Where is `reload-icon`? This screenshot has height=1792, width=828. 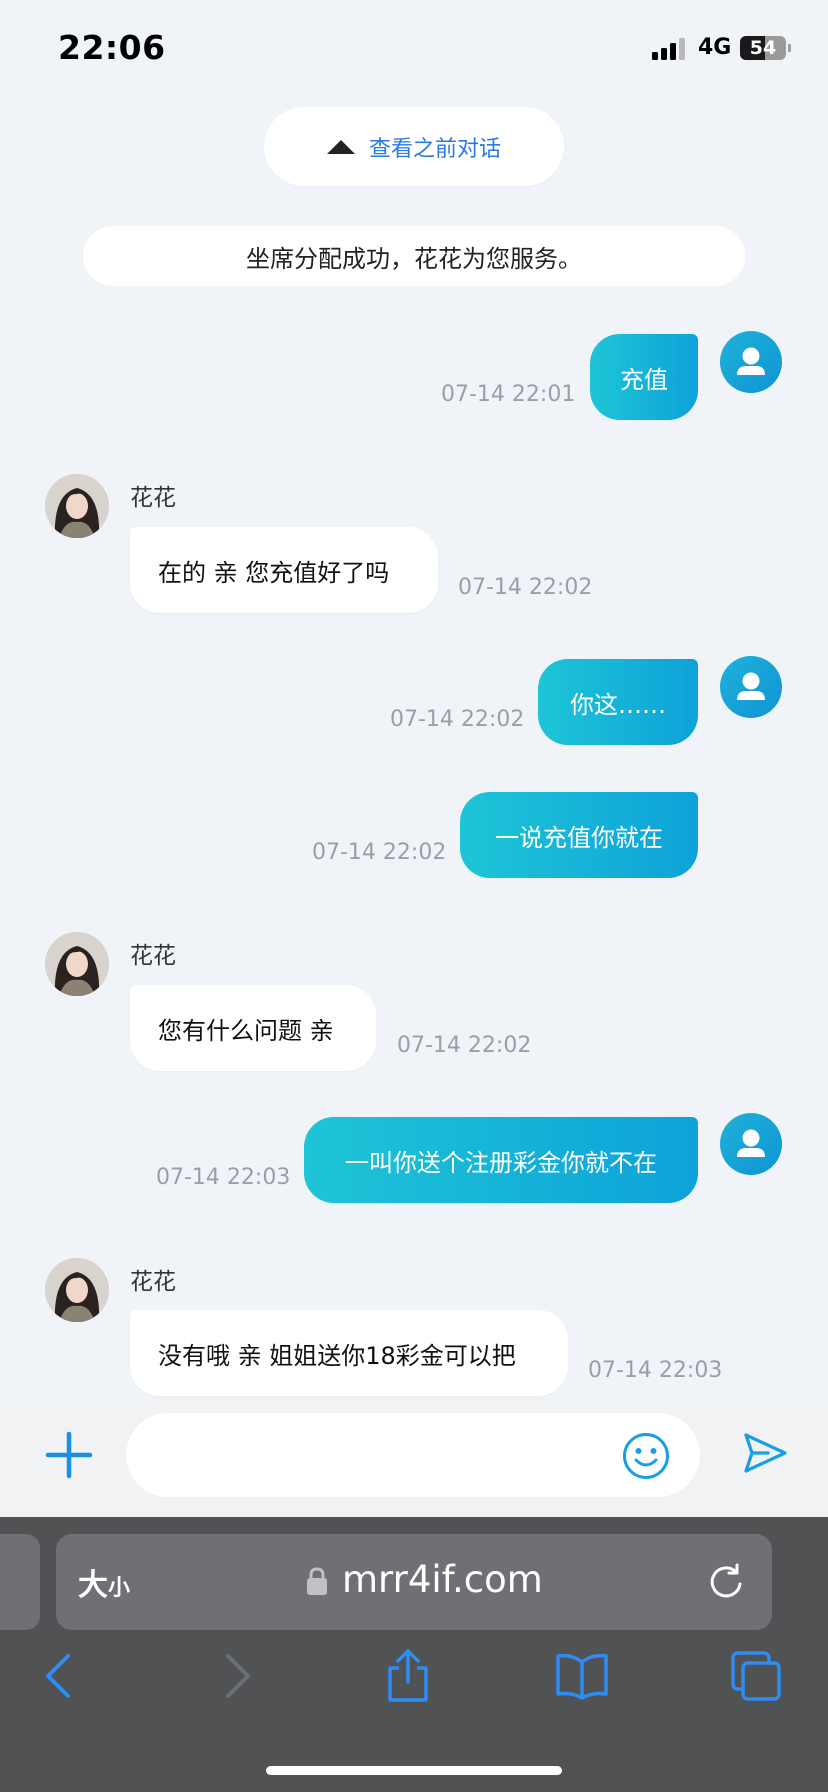
reload-icon is located at coordinates (726, 1582).